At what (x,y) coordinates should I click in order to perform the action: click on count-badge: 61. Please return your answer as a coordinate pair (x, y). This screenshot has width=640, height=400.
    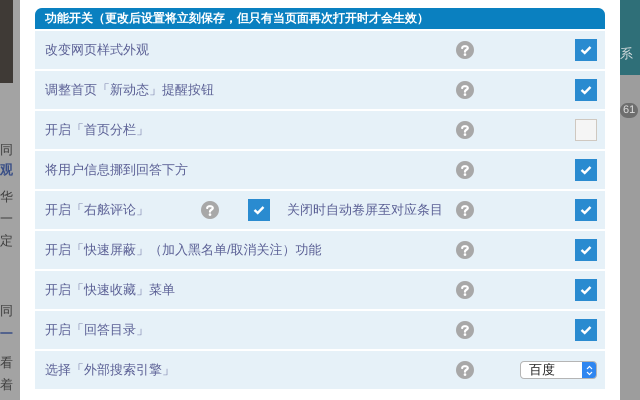
    Looking at the image, I should click on (629, 110).